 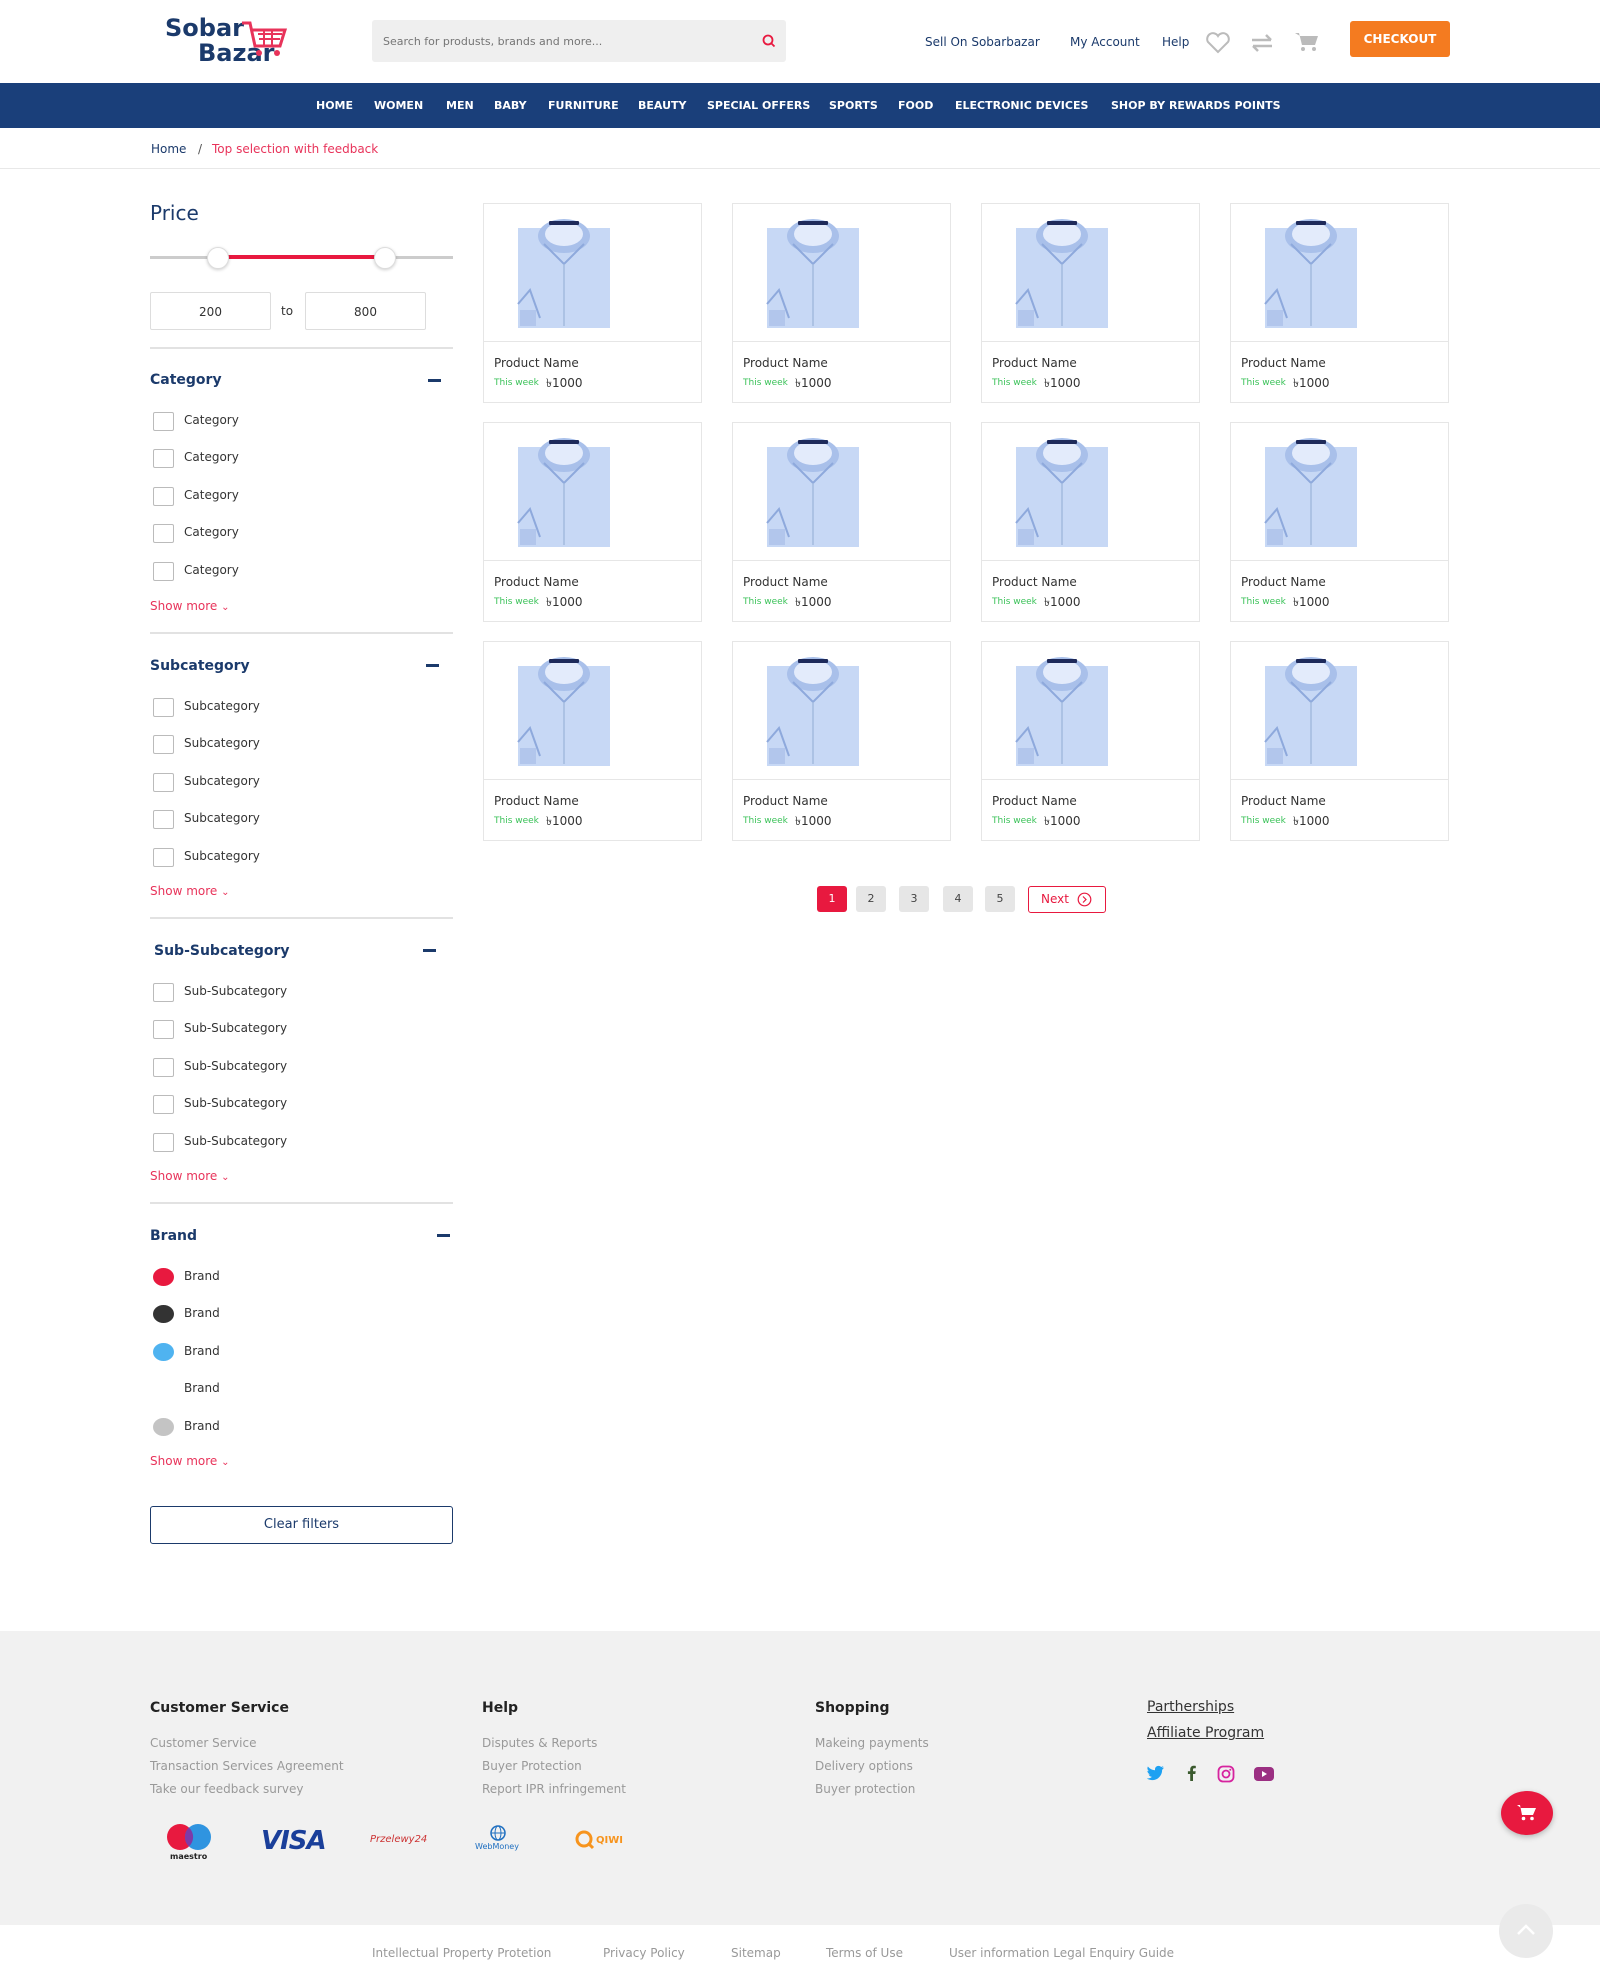 I want to click on footer-link: Buyer Protection, so click(x=532, y=1766).